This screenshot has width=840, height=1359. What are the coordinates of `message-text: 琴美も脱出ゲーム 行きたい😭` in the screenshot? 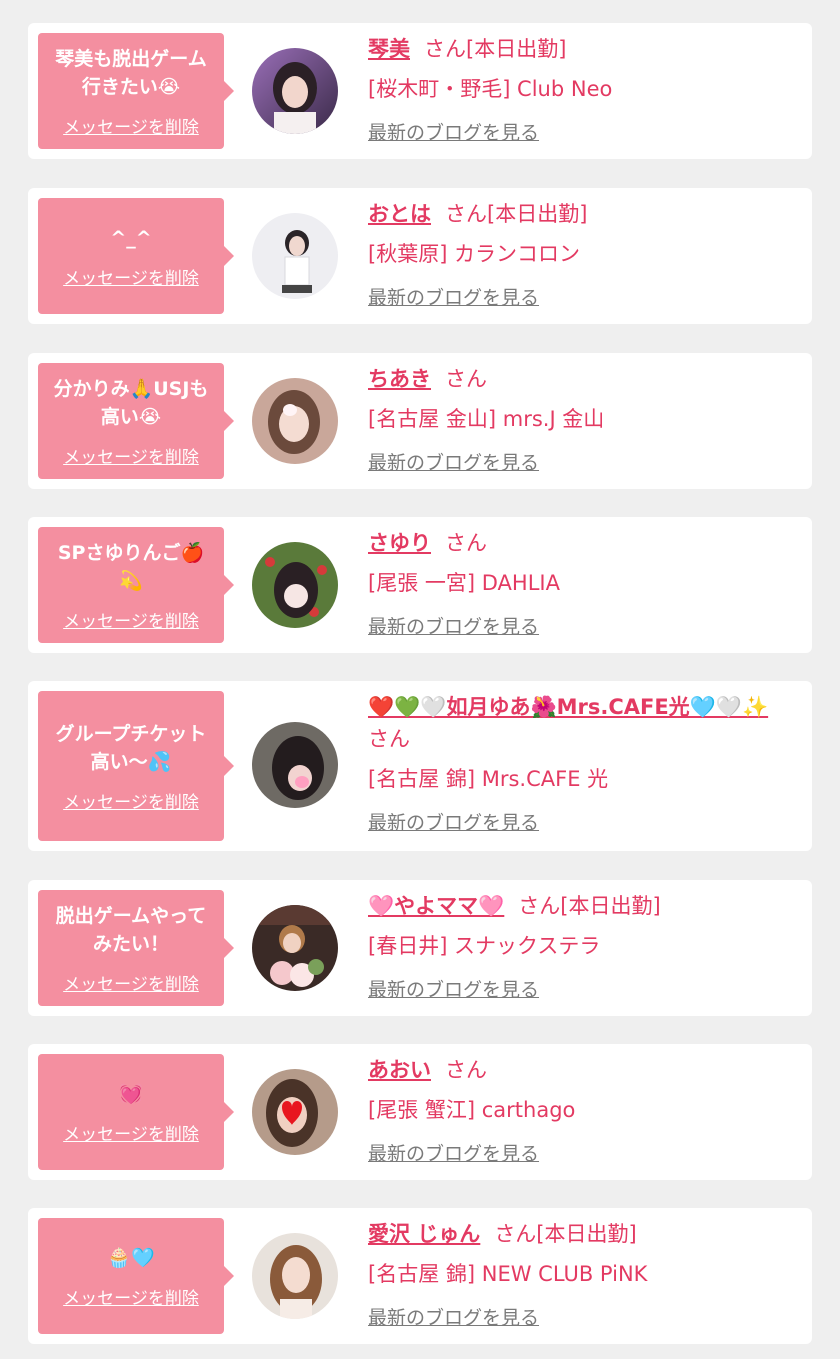 It's located at (131, 72).